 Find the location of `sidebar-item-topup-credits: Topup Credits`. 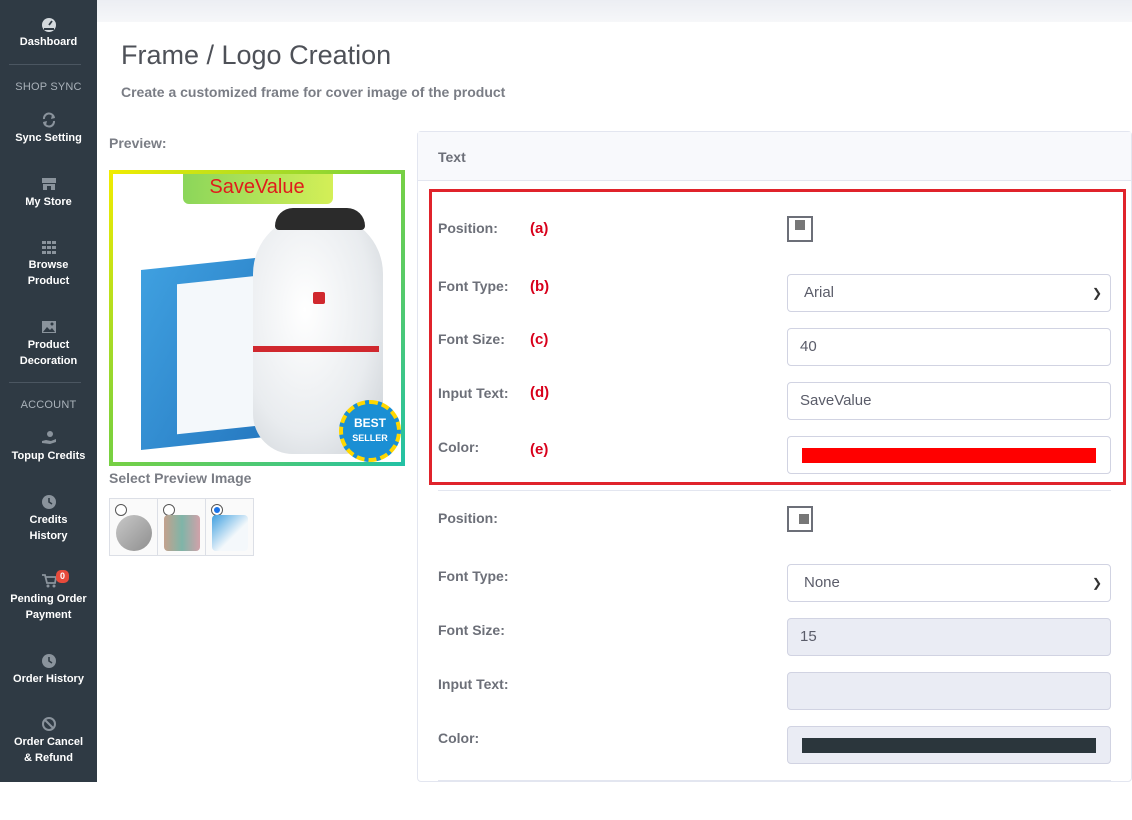

sidebar-item-topup-credits: Topup Credits is located at coordinates (48, 447).